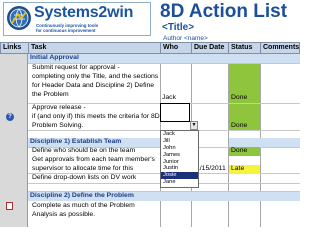  What do you see at coordinates (210, 48) in the screenshot?
I see `column-header-due-date: Due Date` at bounding box center [210, 48].